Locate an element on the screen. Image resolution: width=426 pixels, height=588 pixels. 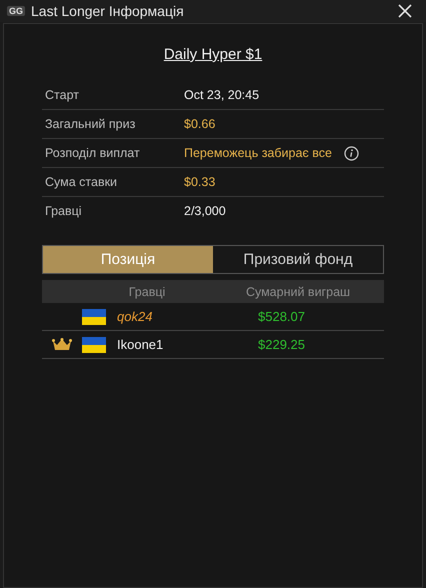
window-title: Last Longer Інформація is located at coordinates (108, 11).